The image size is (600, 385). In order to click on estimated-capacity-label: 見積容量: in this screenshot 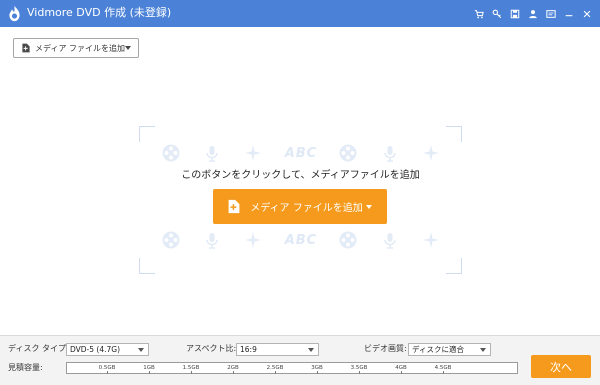, I will do `click(25, 367)`.